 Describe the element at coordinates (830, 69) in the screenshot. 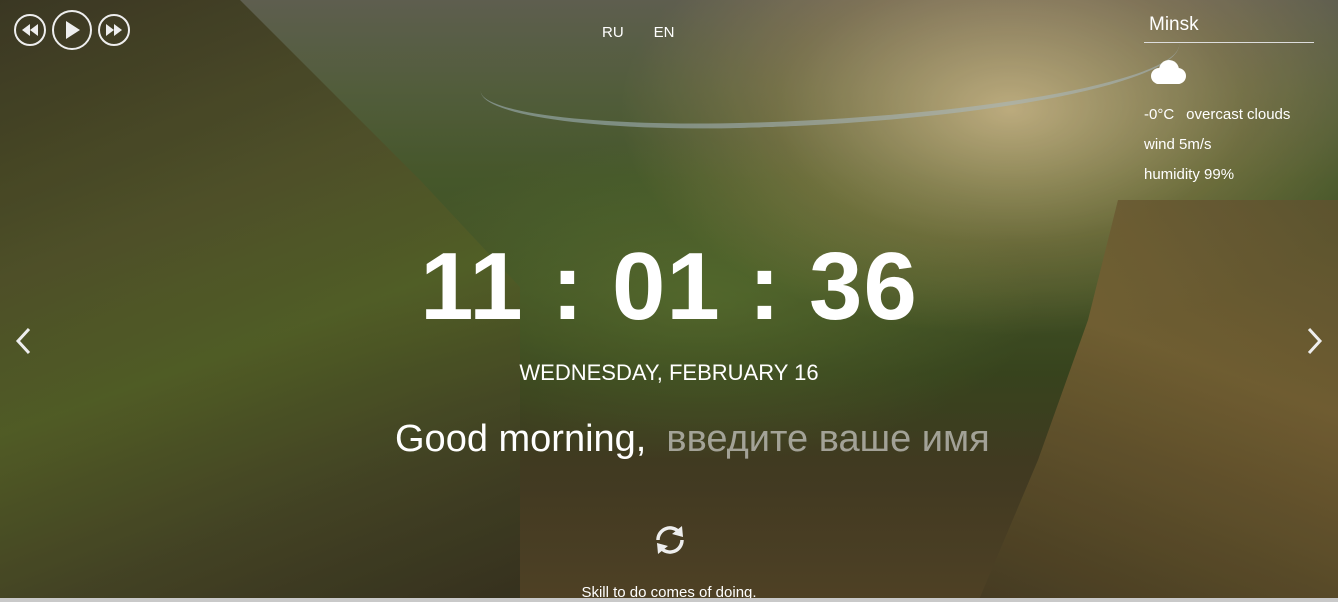

I see `background-river` at that location.